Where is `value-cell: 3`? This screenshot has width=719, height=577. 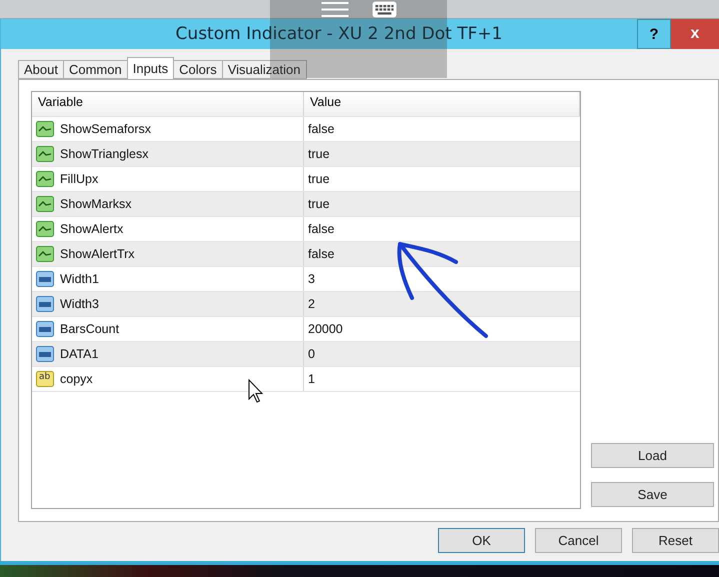 value-cell: 3 is located at coordinates (442, 279).